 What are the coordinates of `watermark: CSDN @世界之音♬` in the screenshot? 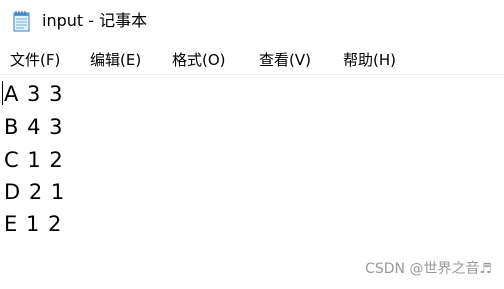 It's located at (428, 269).